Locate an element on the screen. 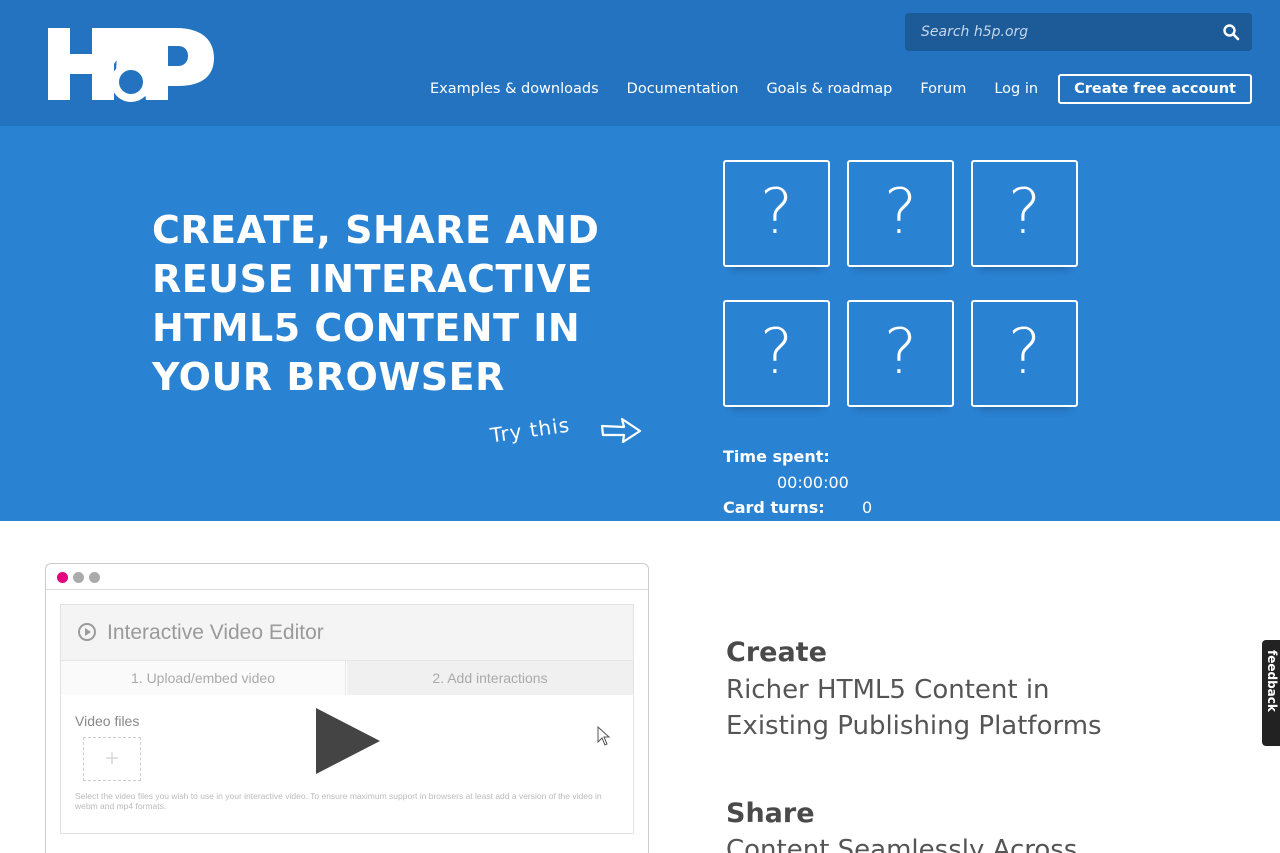  play-icon is located at coordinates (348, 741).